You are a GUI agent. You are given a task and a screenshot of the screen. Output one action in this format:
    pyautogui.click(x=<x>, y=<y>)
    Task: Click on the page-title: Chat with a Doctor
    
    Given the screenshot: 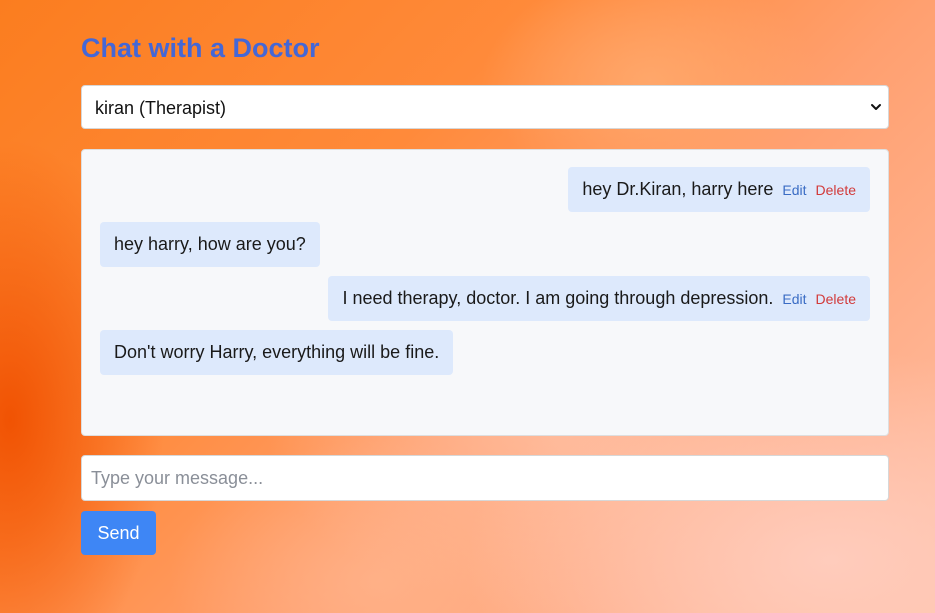 What is the action you would take?
    pyautogui.click(x=200, y=48)
    